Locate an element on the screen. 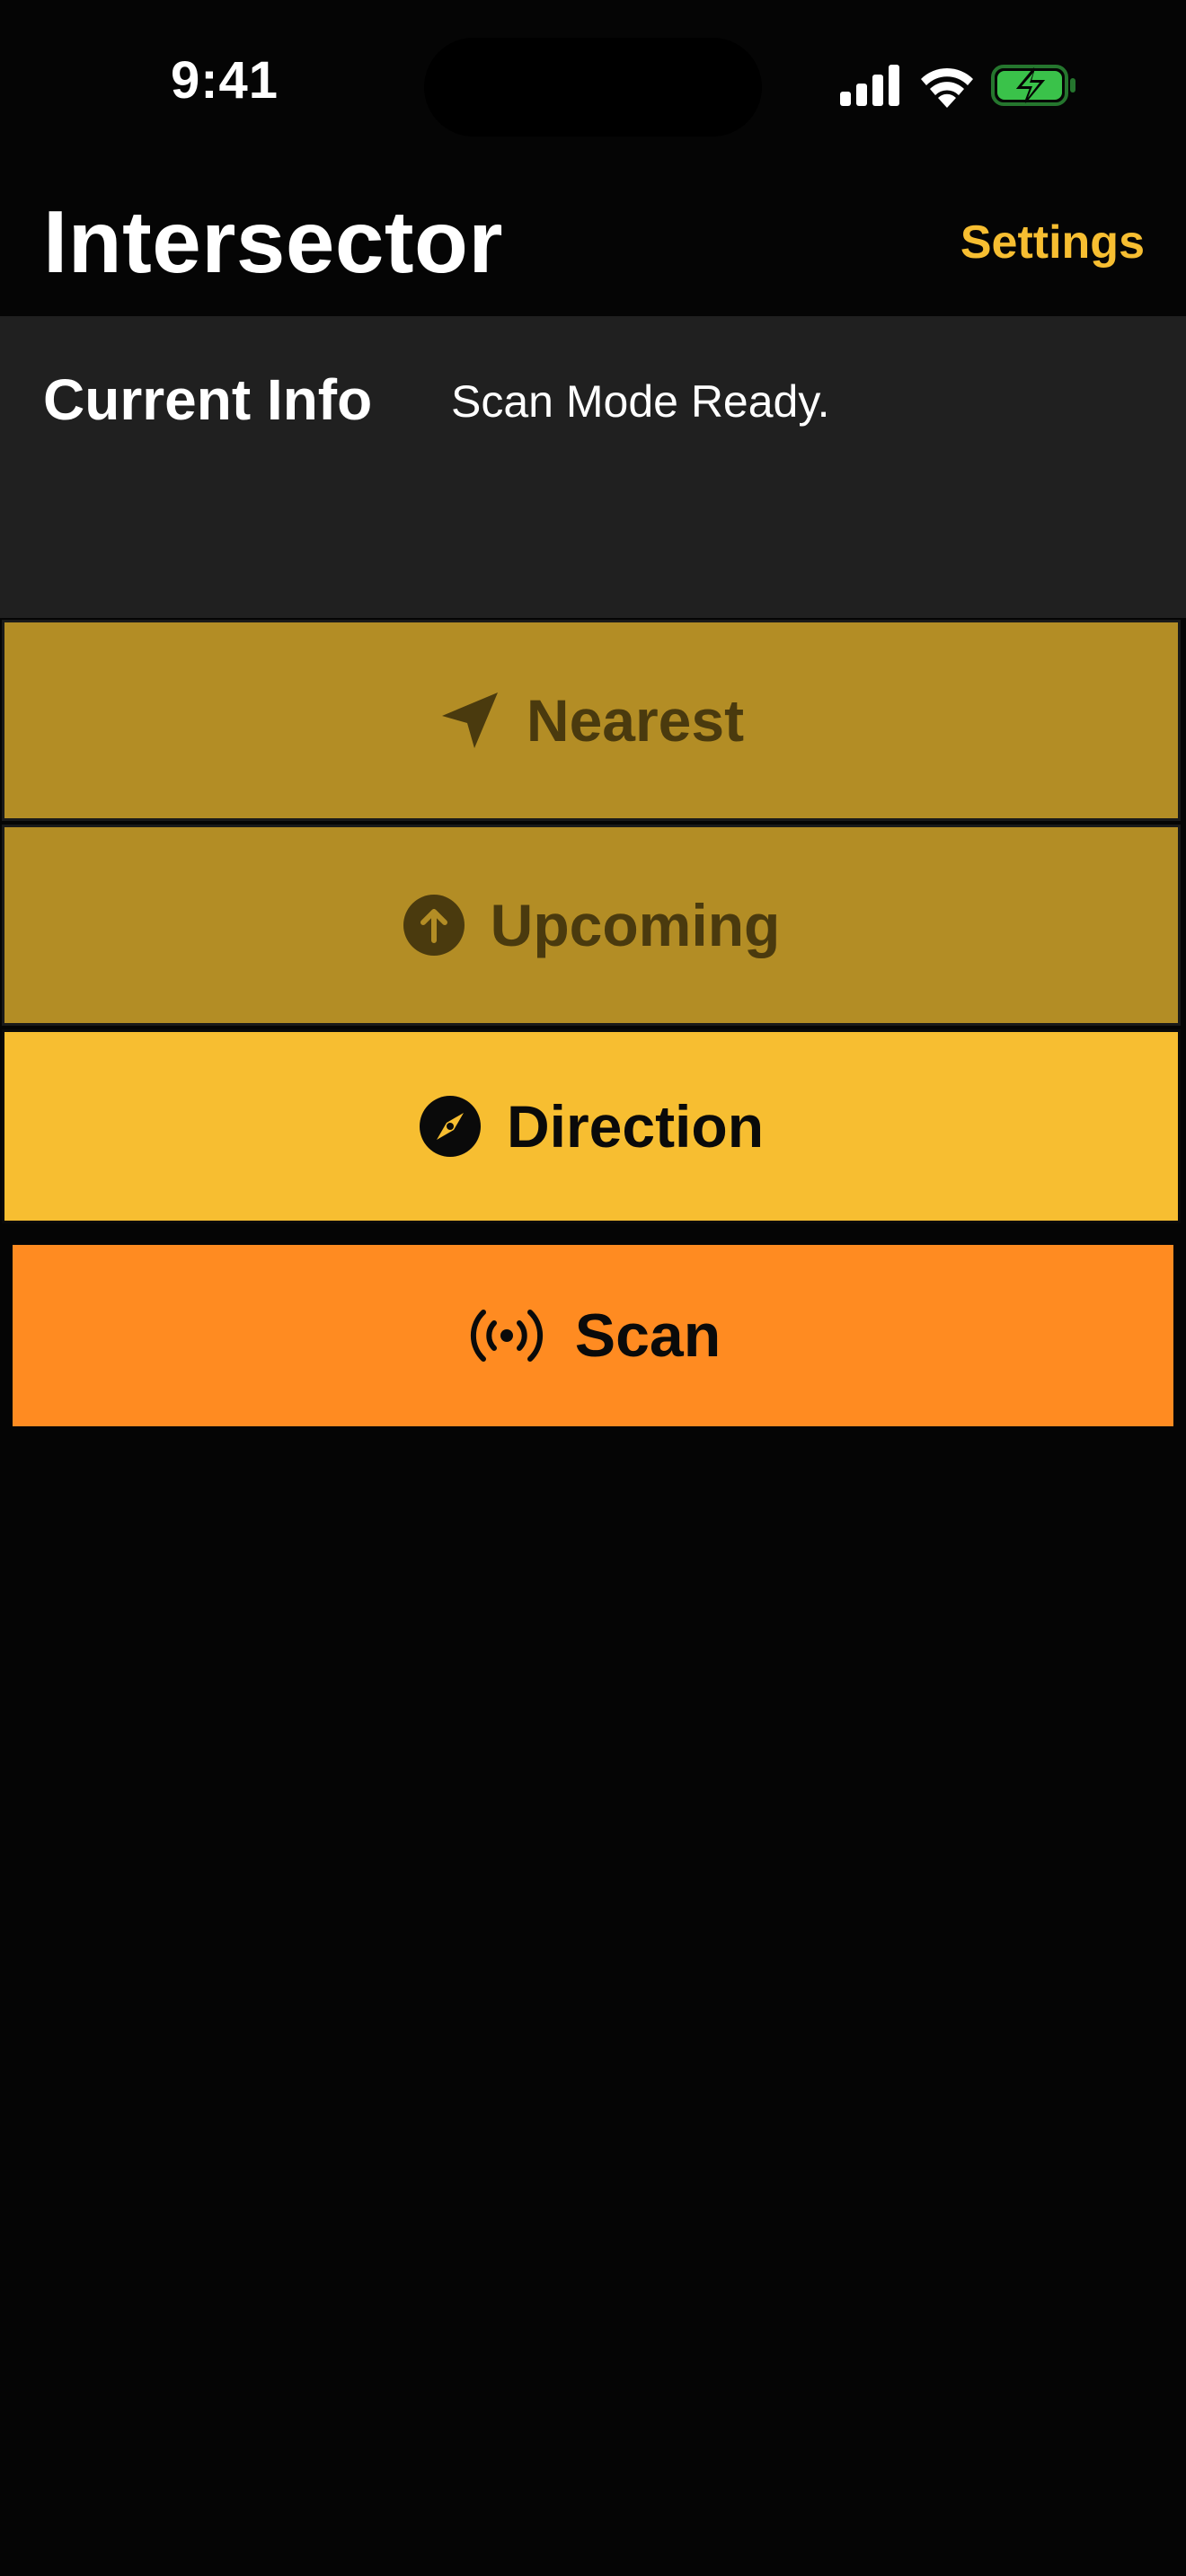 The height and width of the screenshot is (2576, 1186). nearest-label: Nearest is located at coordinates (635, 720).